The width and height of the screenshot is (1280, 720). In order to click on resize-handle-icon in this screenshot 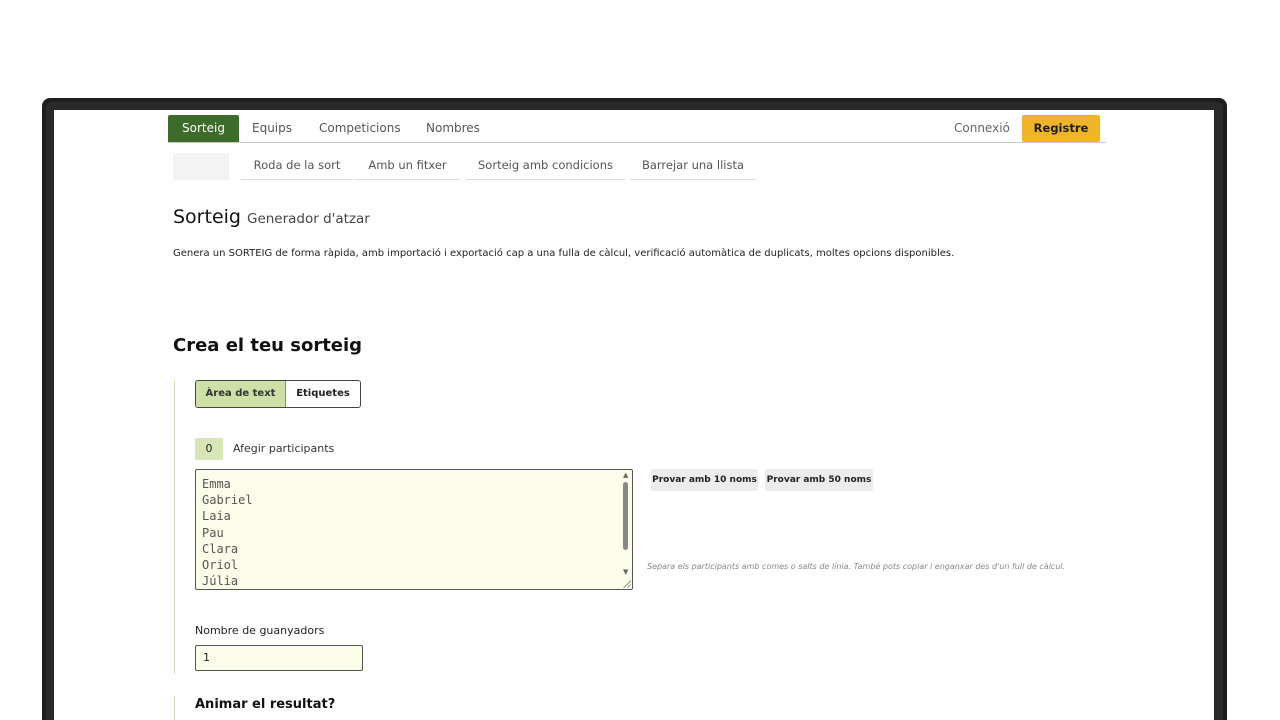, I will do `click(626, 583)`.